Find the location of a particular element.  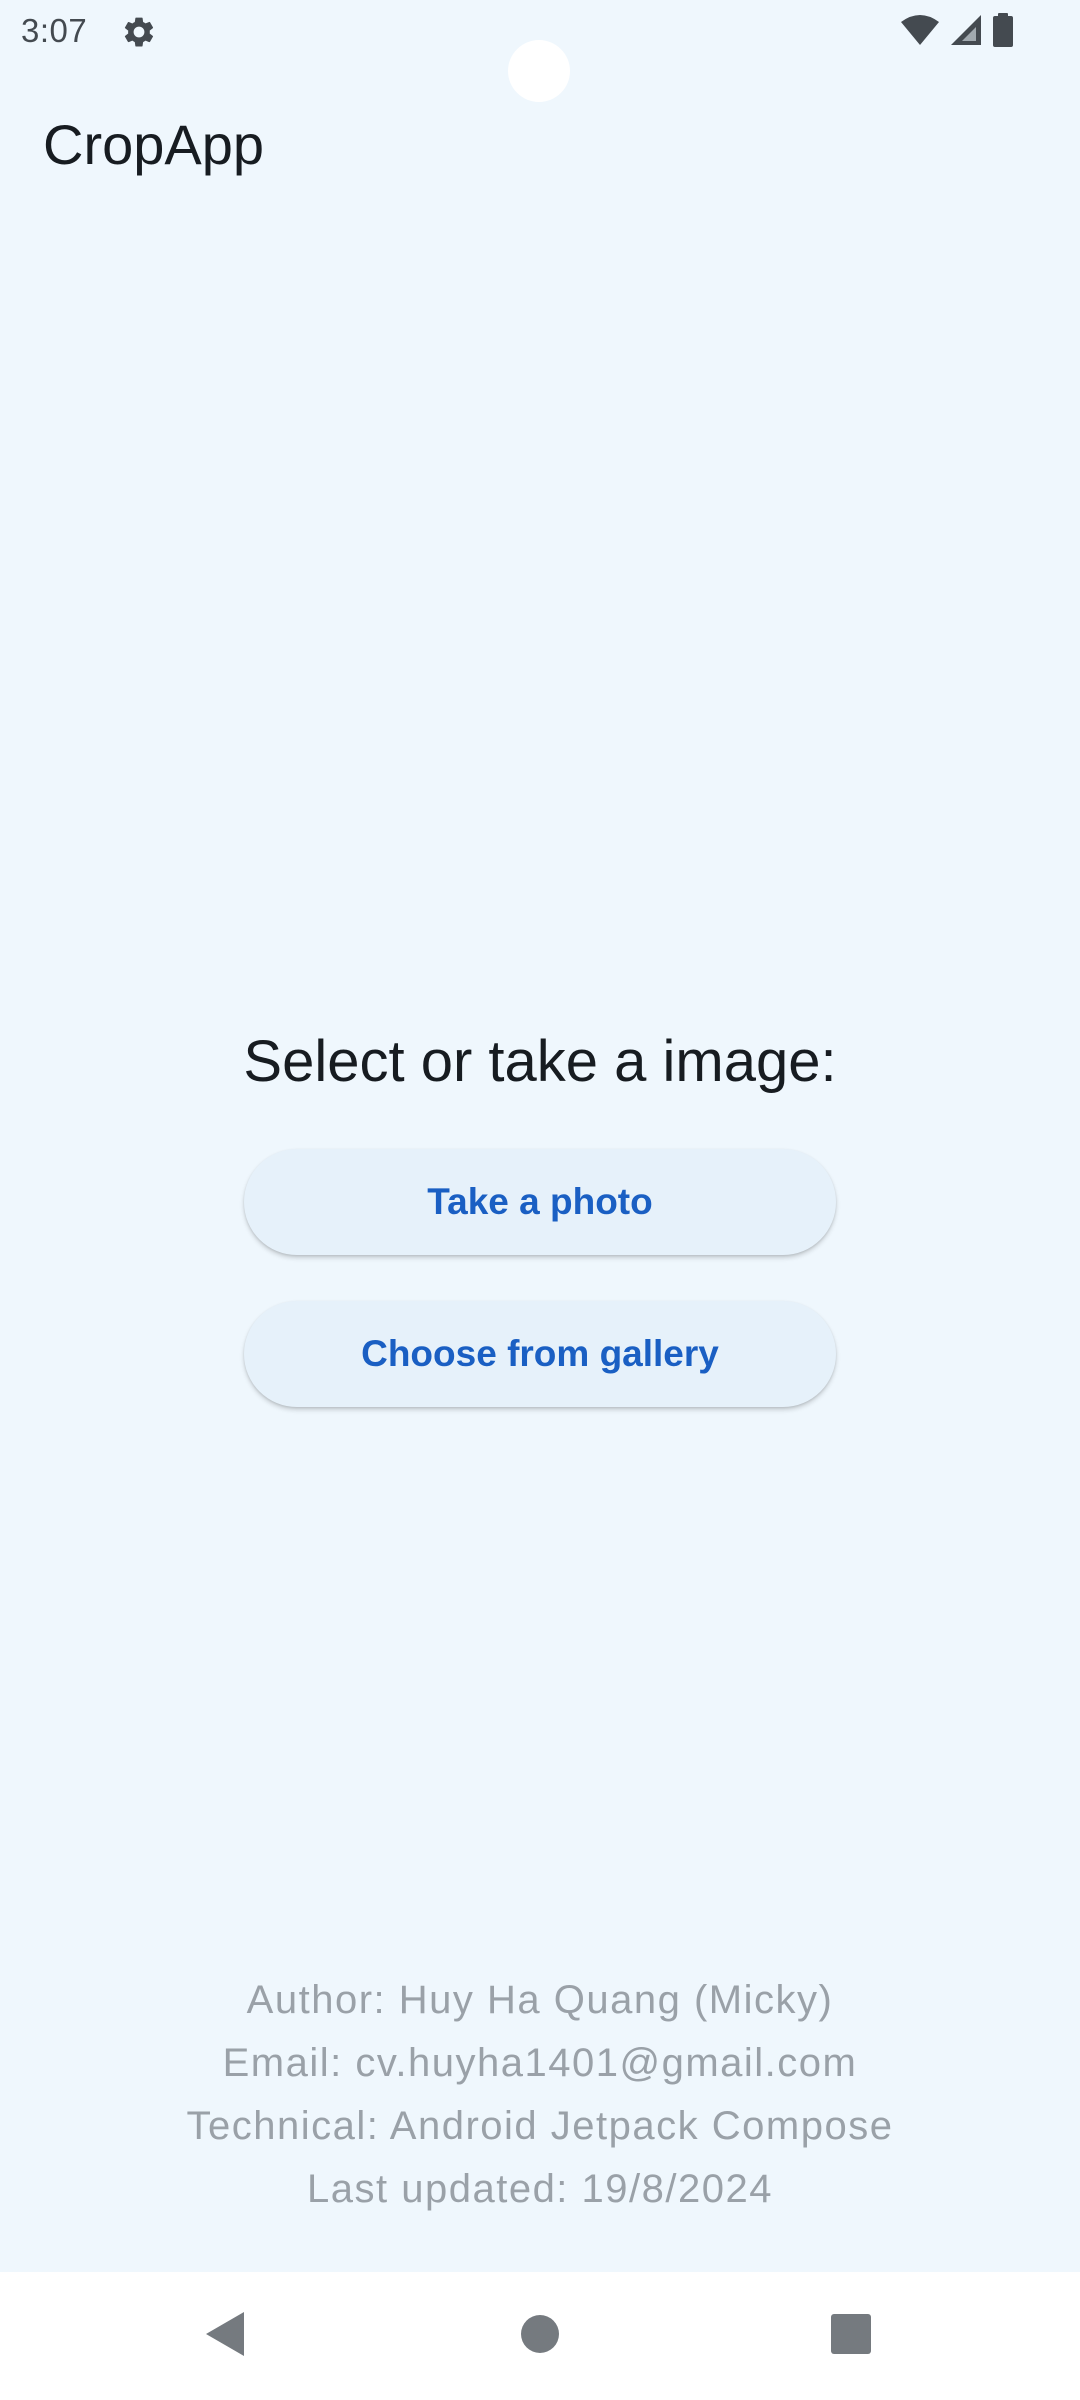

take-photo-button: Take a photo is located at coordinates (540, 1202).